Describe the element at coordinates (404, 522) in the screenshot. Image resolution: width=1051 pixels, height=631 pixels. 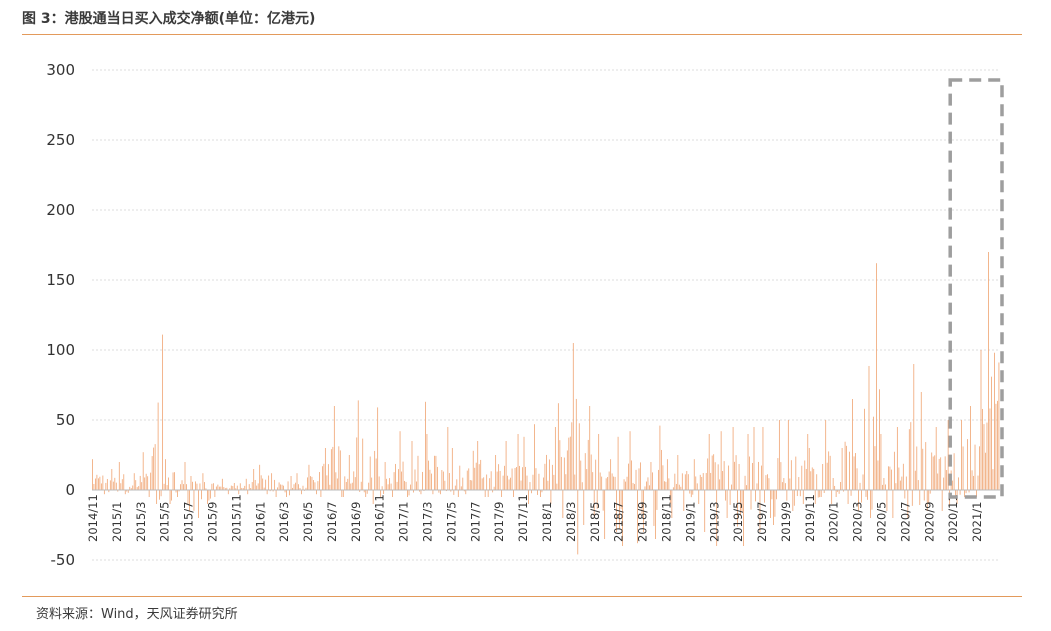
I see `x-tick-label: 2017/1` at that location.